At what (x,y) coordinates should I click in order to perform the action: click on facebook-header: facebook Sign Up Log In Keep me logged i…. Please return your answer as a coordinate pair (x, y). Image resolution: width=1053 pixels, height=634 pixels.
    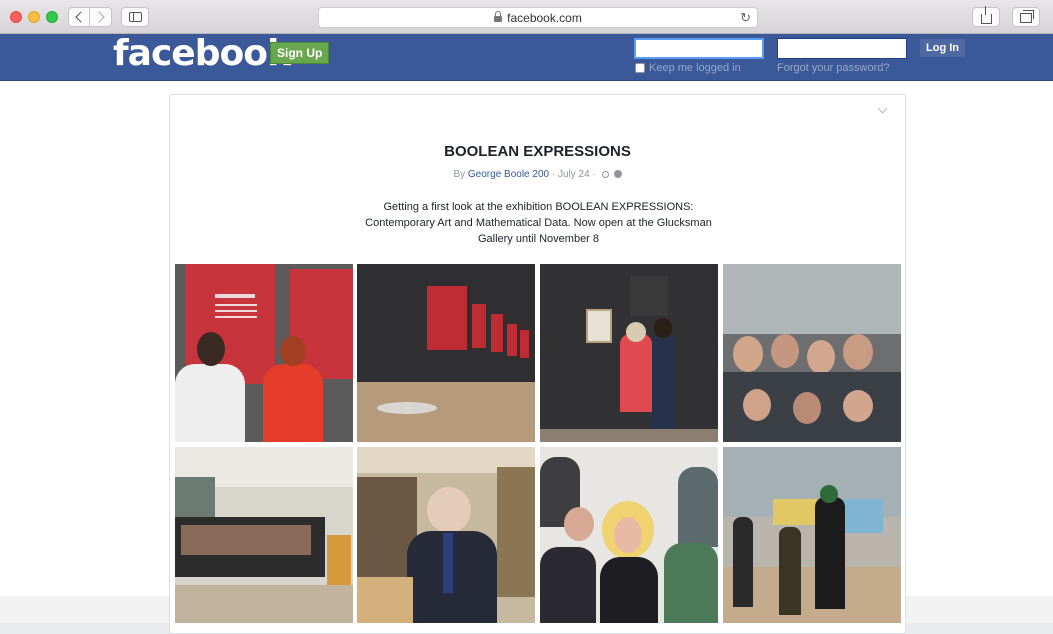
    Looking at the image, I should click on (526, 57).